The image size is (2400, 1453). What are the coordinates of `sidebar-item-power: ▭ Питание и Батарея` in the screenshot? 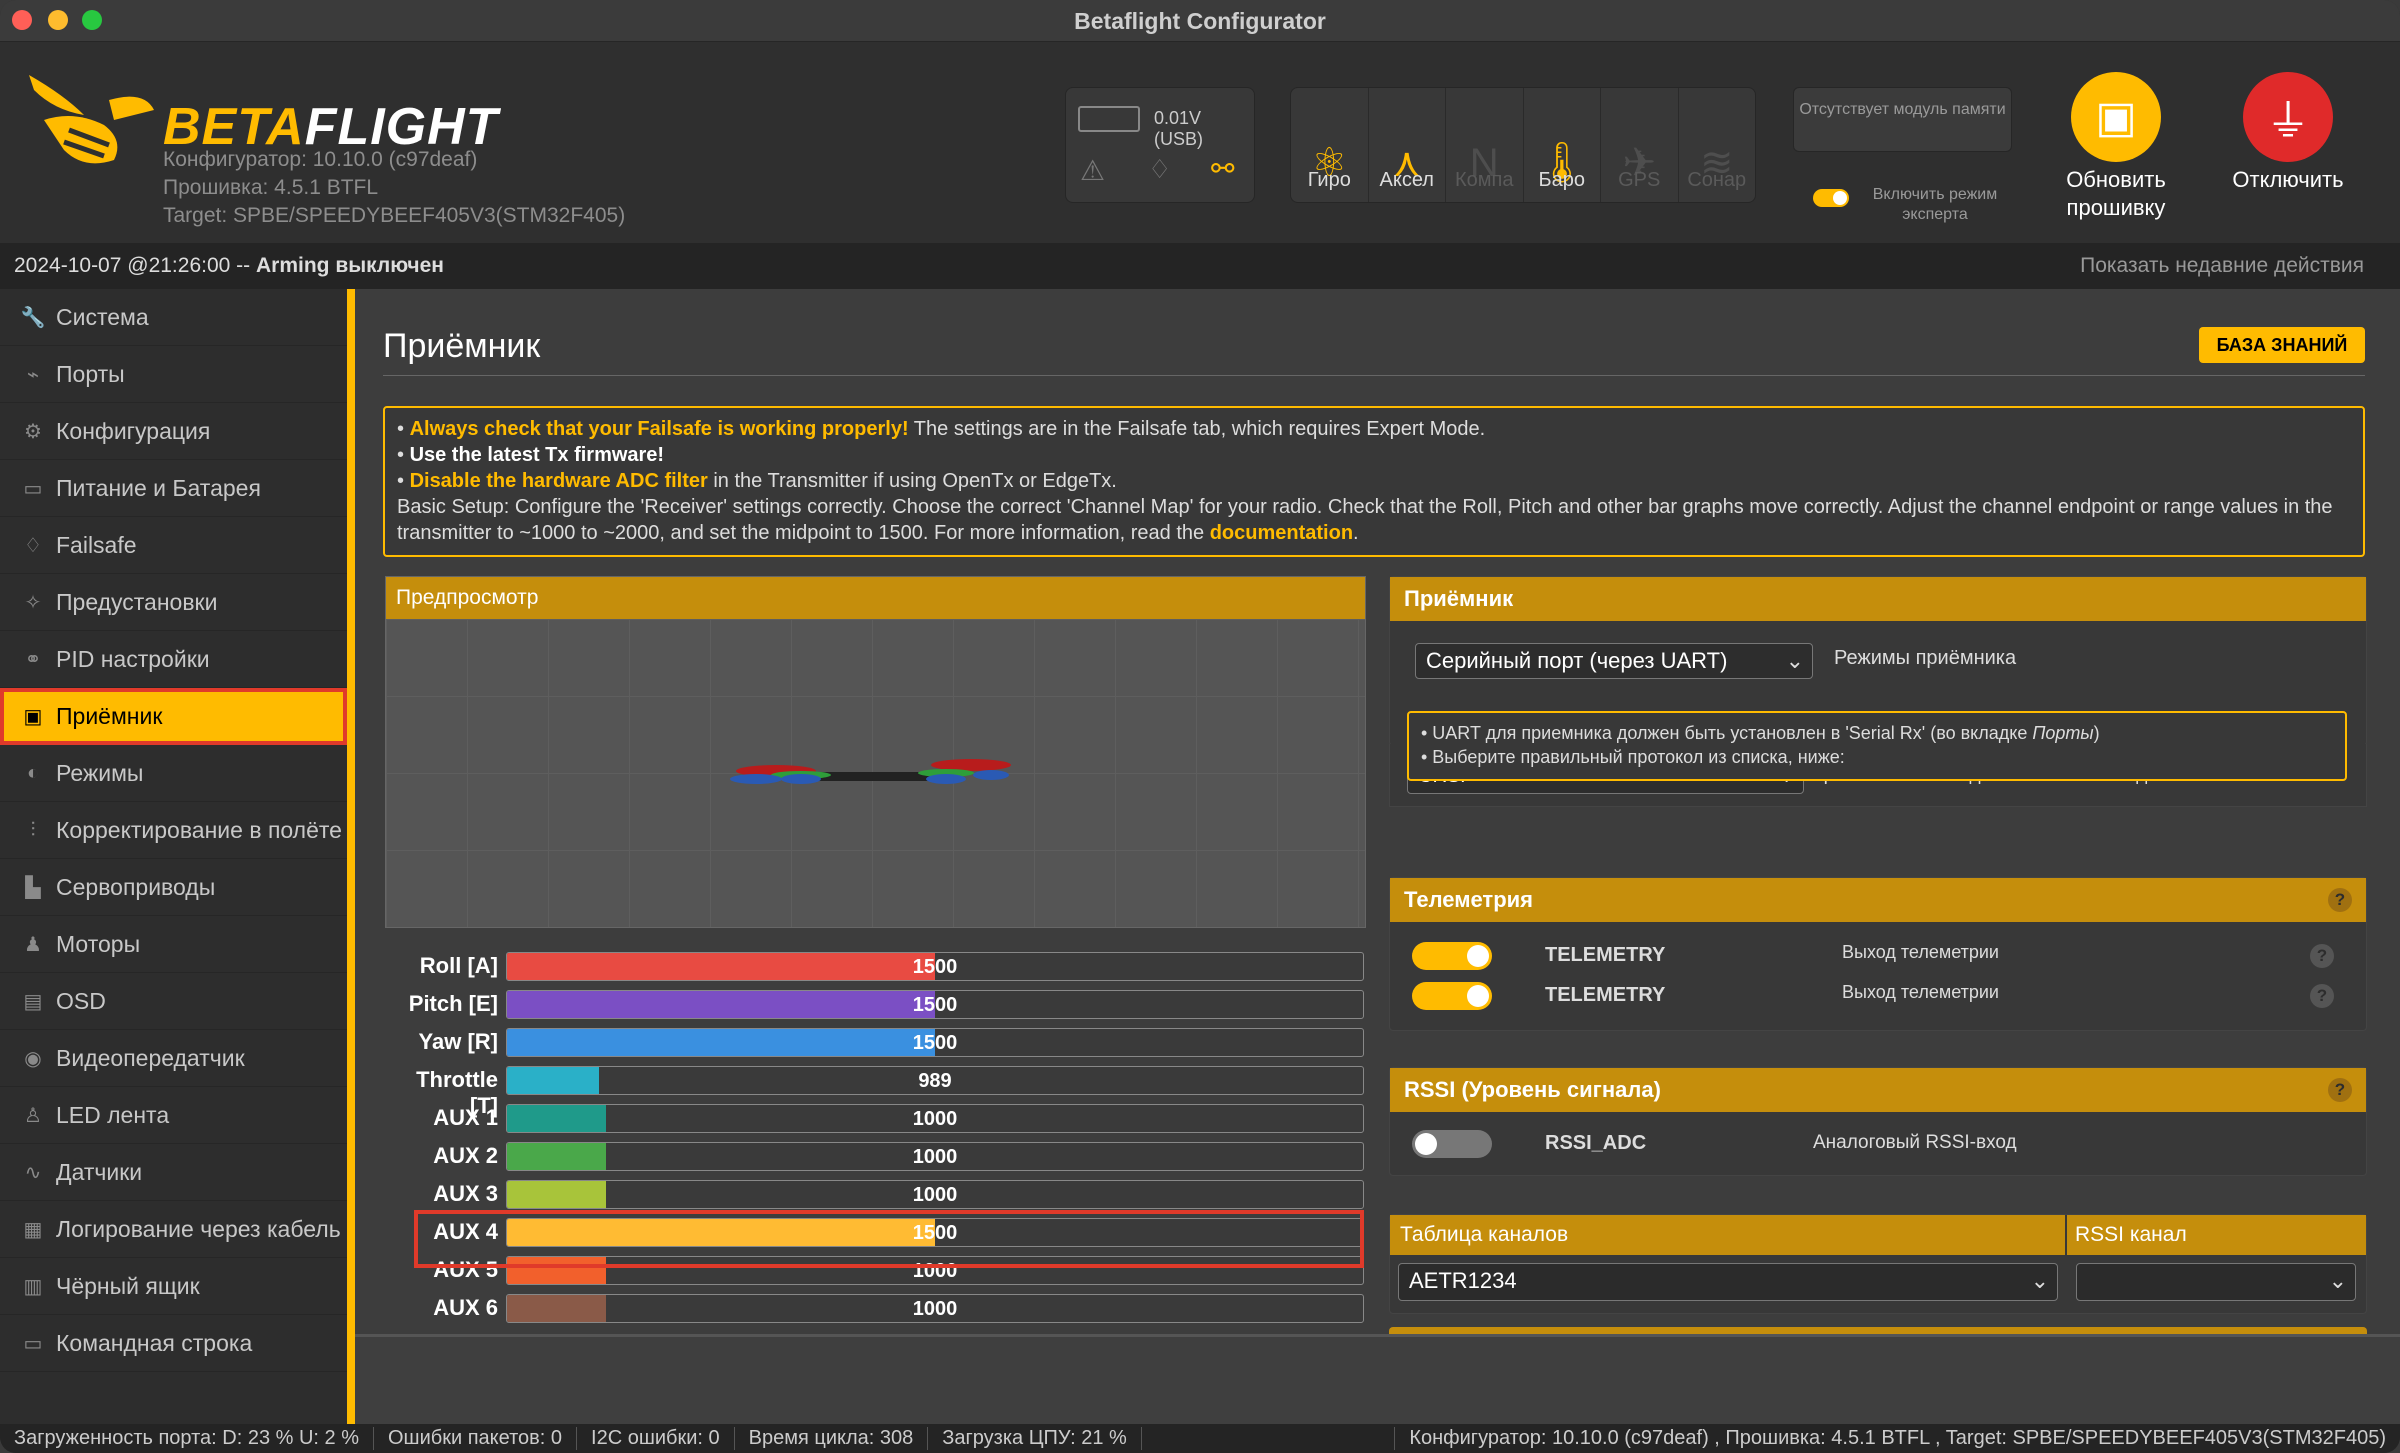 It's located at (173, 488).